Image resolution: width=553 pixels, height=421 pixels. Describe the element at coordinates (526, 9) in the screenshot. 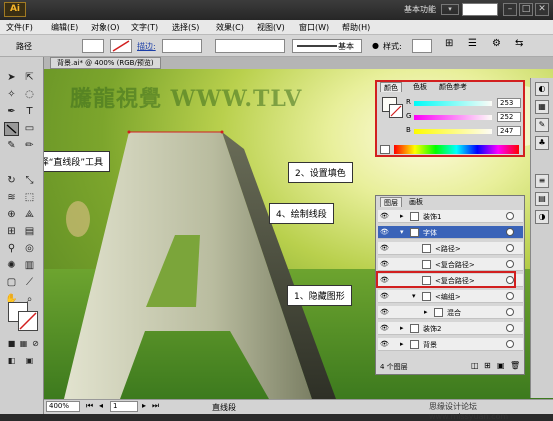

I see `maximize-button: □` at that location.